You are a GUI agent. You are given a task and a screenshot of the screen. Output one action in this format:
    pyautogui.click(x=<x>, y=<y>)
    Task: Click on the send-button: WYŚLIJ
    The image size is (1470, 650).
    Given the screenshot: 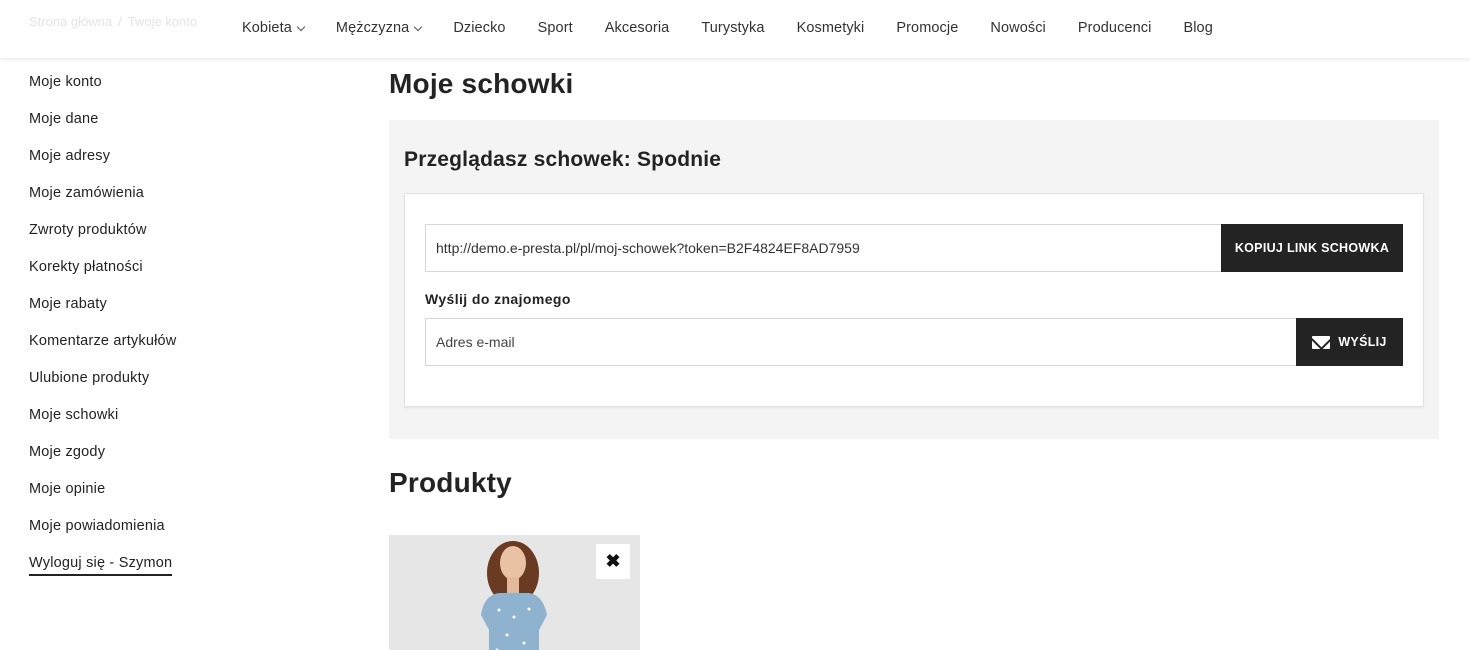 What is the action you would take?
    pyautogui.click(x=1349, y=342)
    